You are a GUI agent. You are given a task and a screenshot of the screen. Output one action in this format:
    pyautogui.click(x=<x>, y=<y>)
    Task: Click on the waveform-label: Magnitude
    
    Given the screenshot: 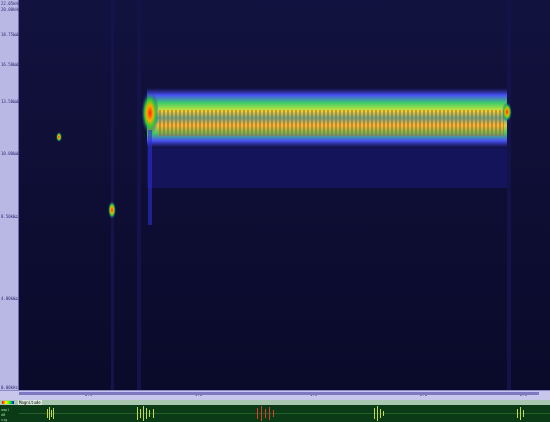 What is the action you would take?
    pyautogui.click(x=30, y=402)
    